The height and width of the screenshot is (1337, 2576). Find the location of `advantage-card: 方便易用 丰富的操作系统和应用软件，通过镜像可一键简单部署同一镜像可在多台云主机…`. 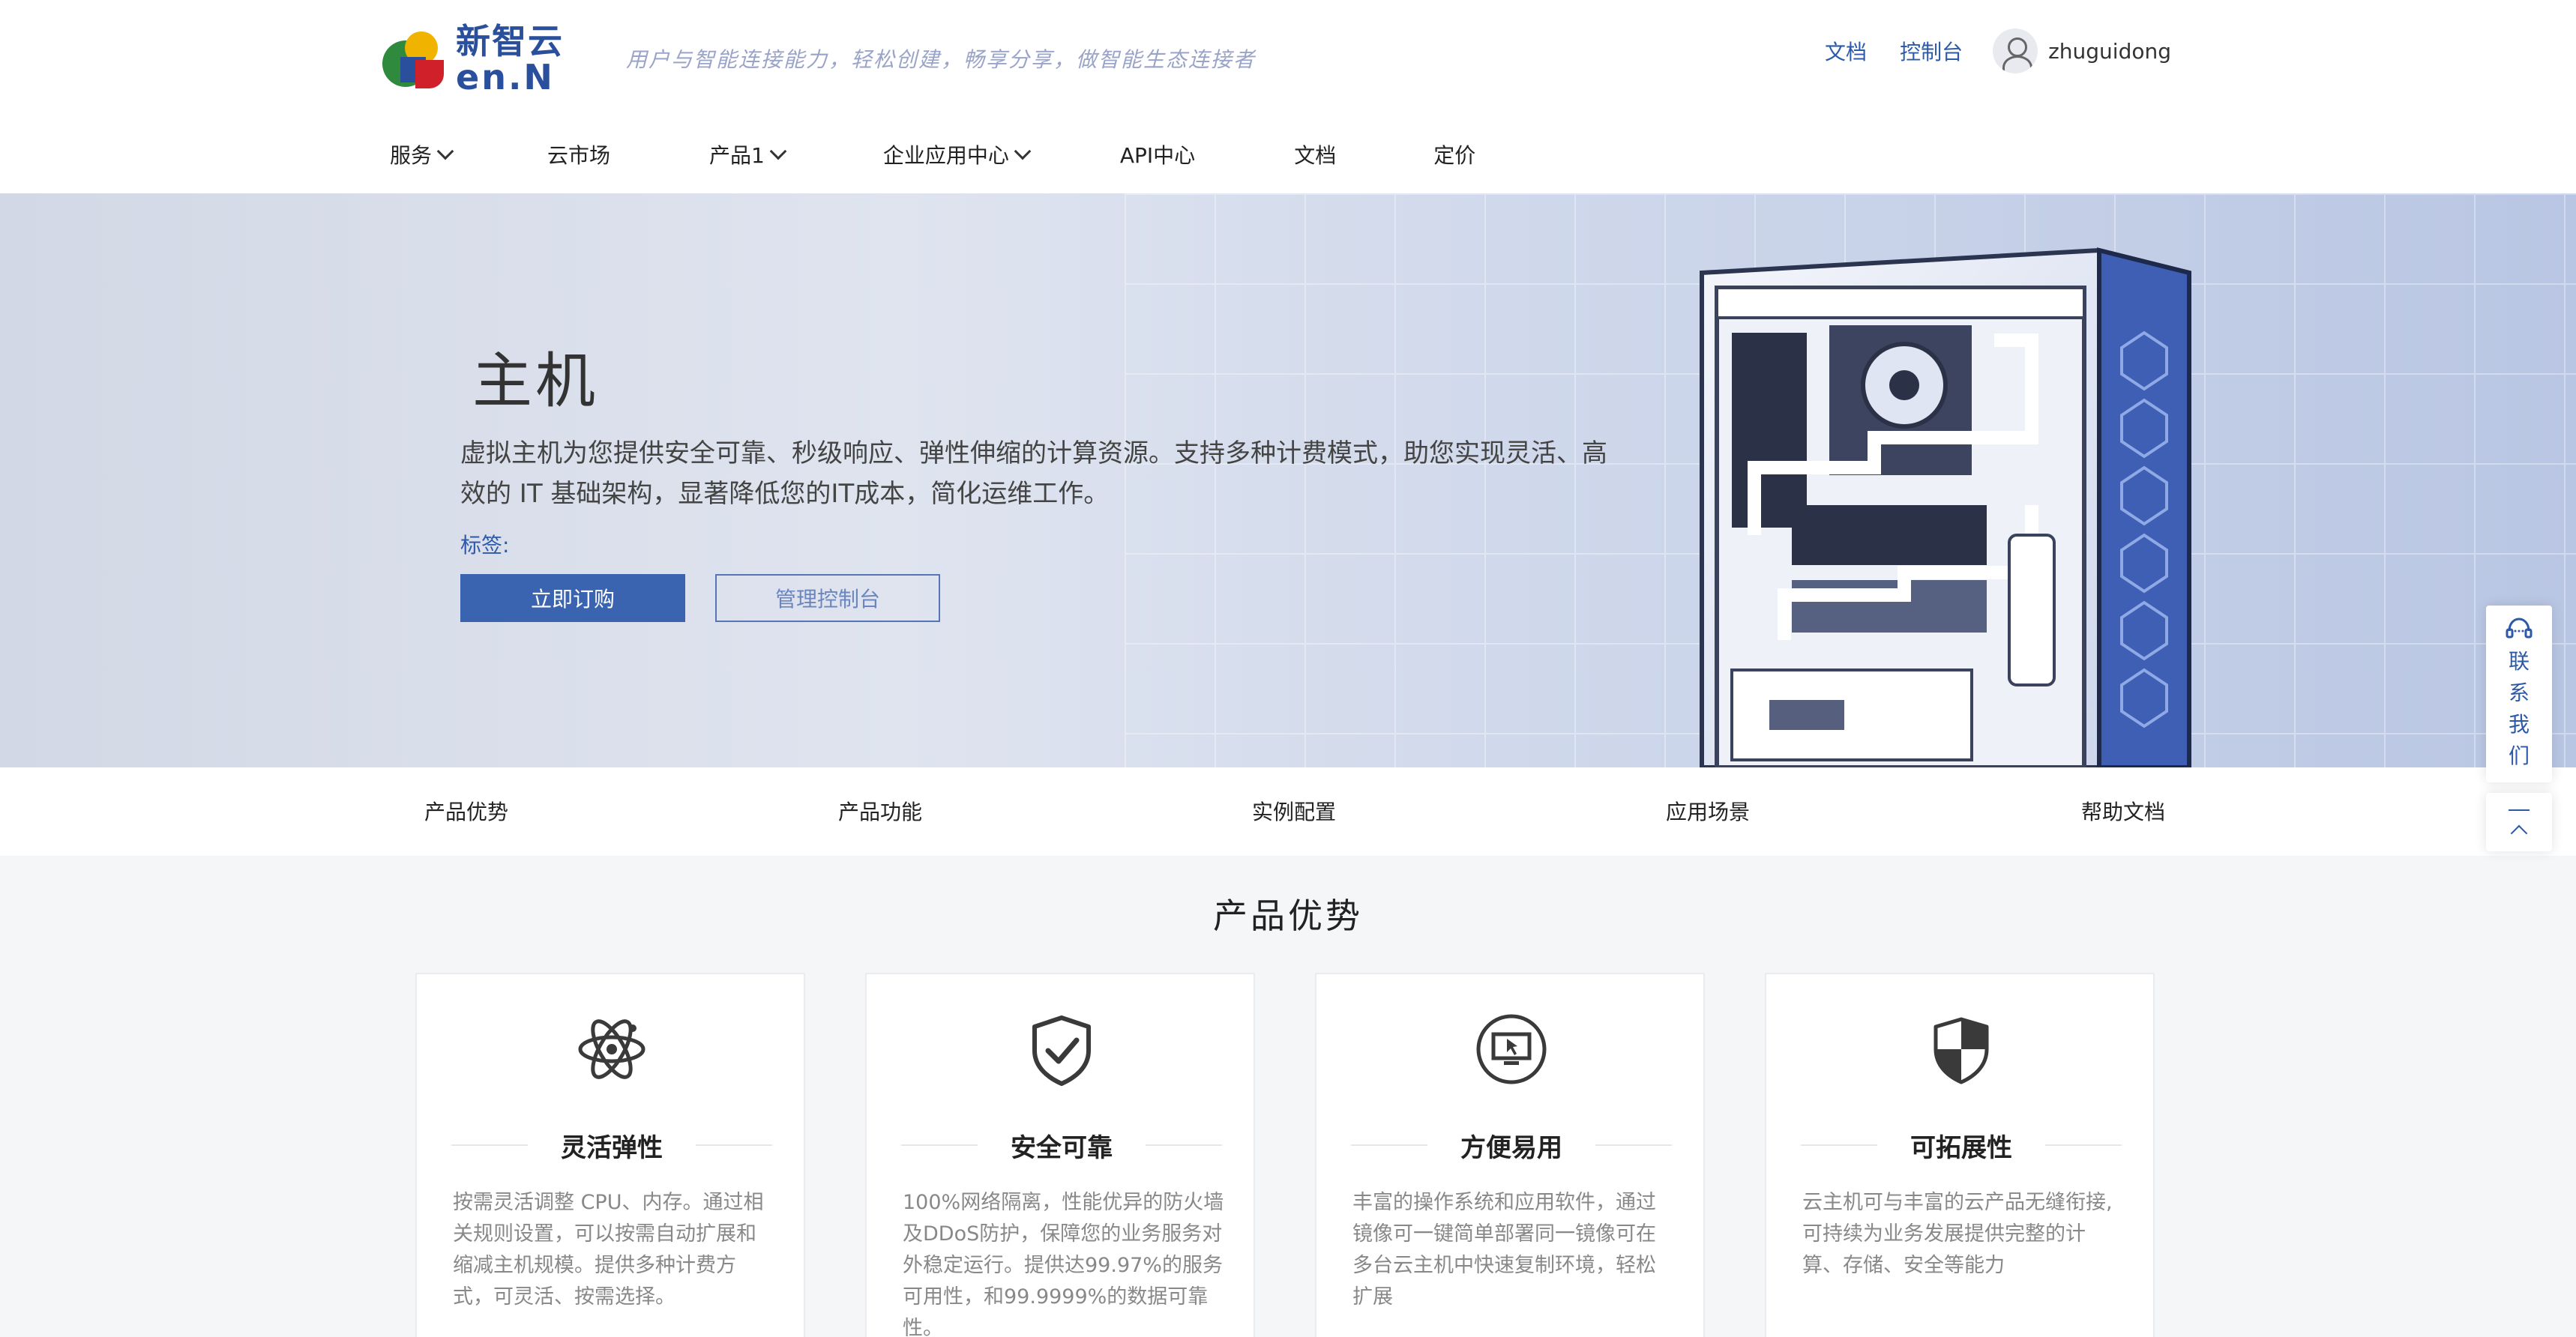

advantage-card: 方便易用 丰富的操作系统和应用软件，通过镜像可一键简单部署同一镜像可在多台云主机… is located at coordinates (1510, 1155).